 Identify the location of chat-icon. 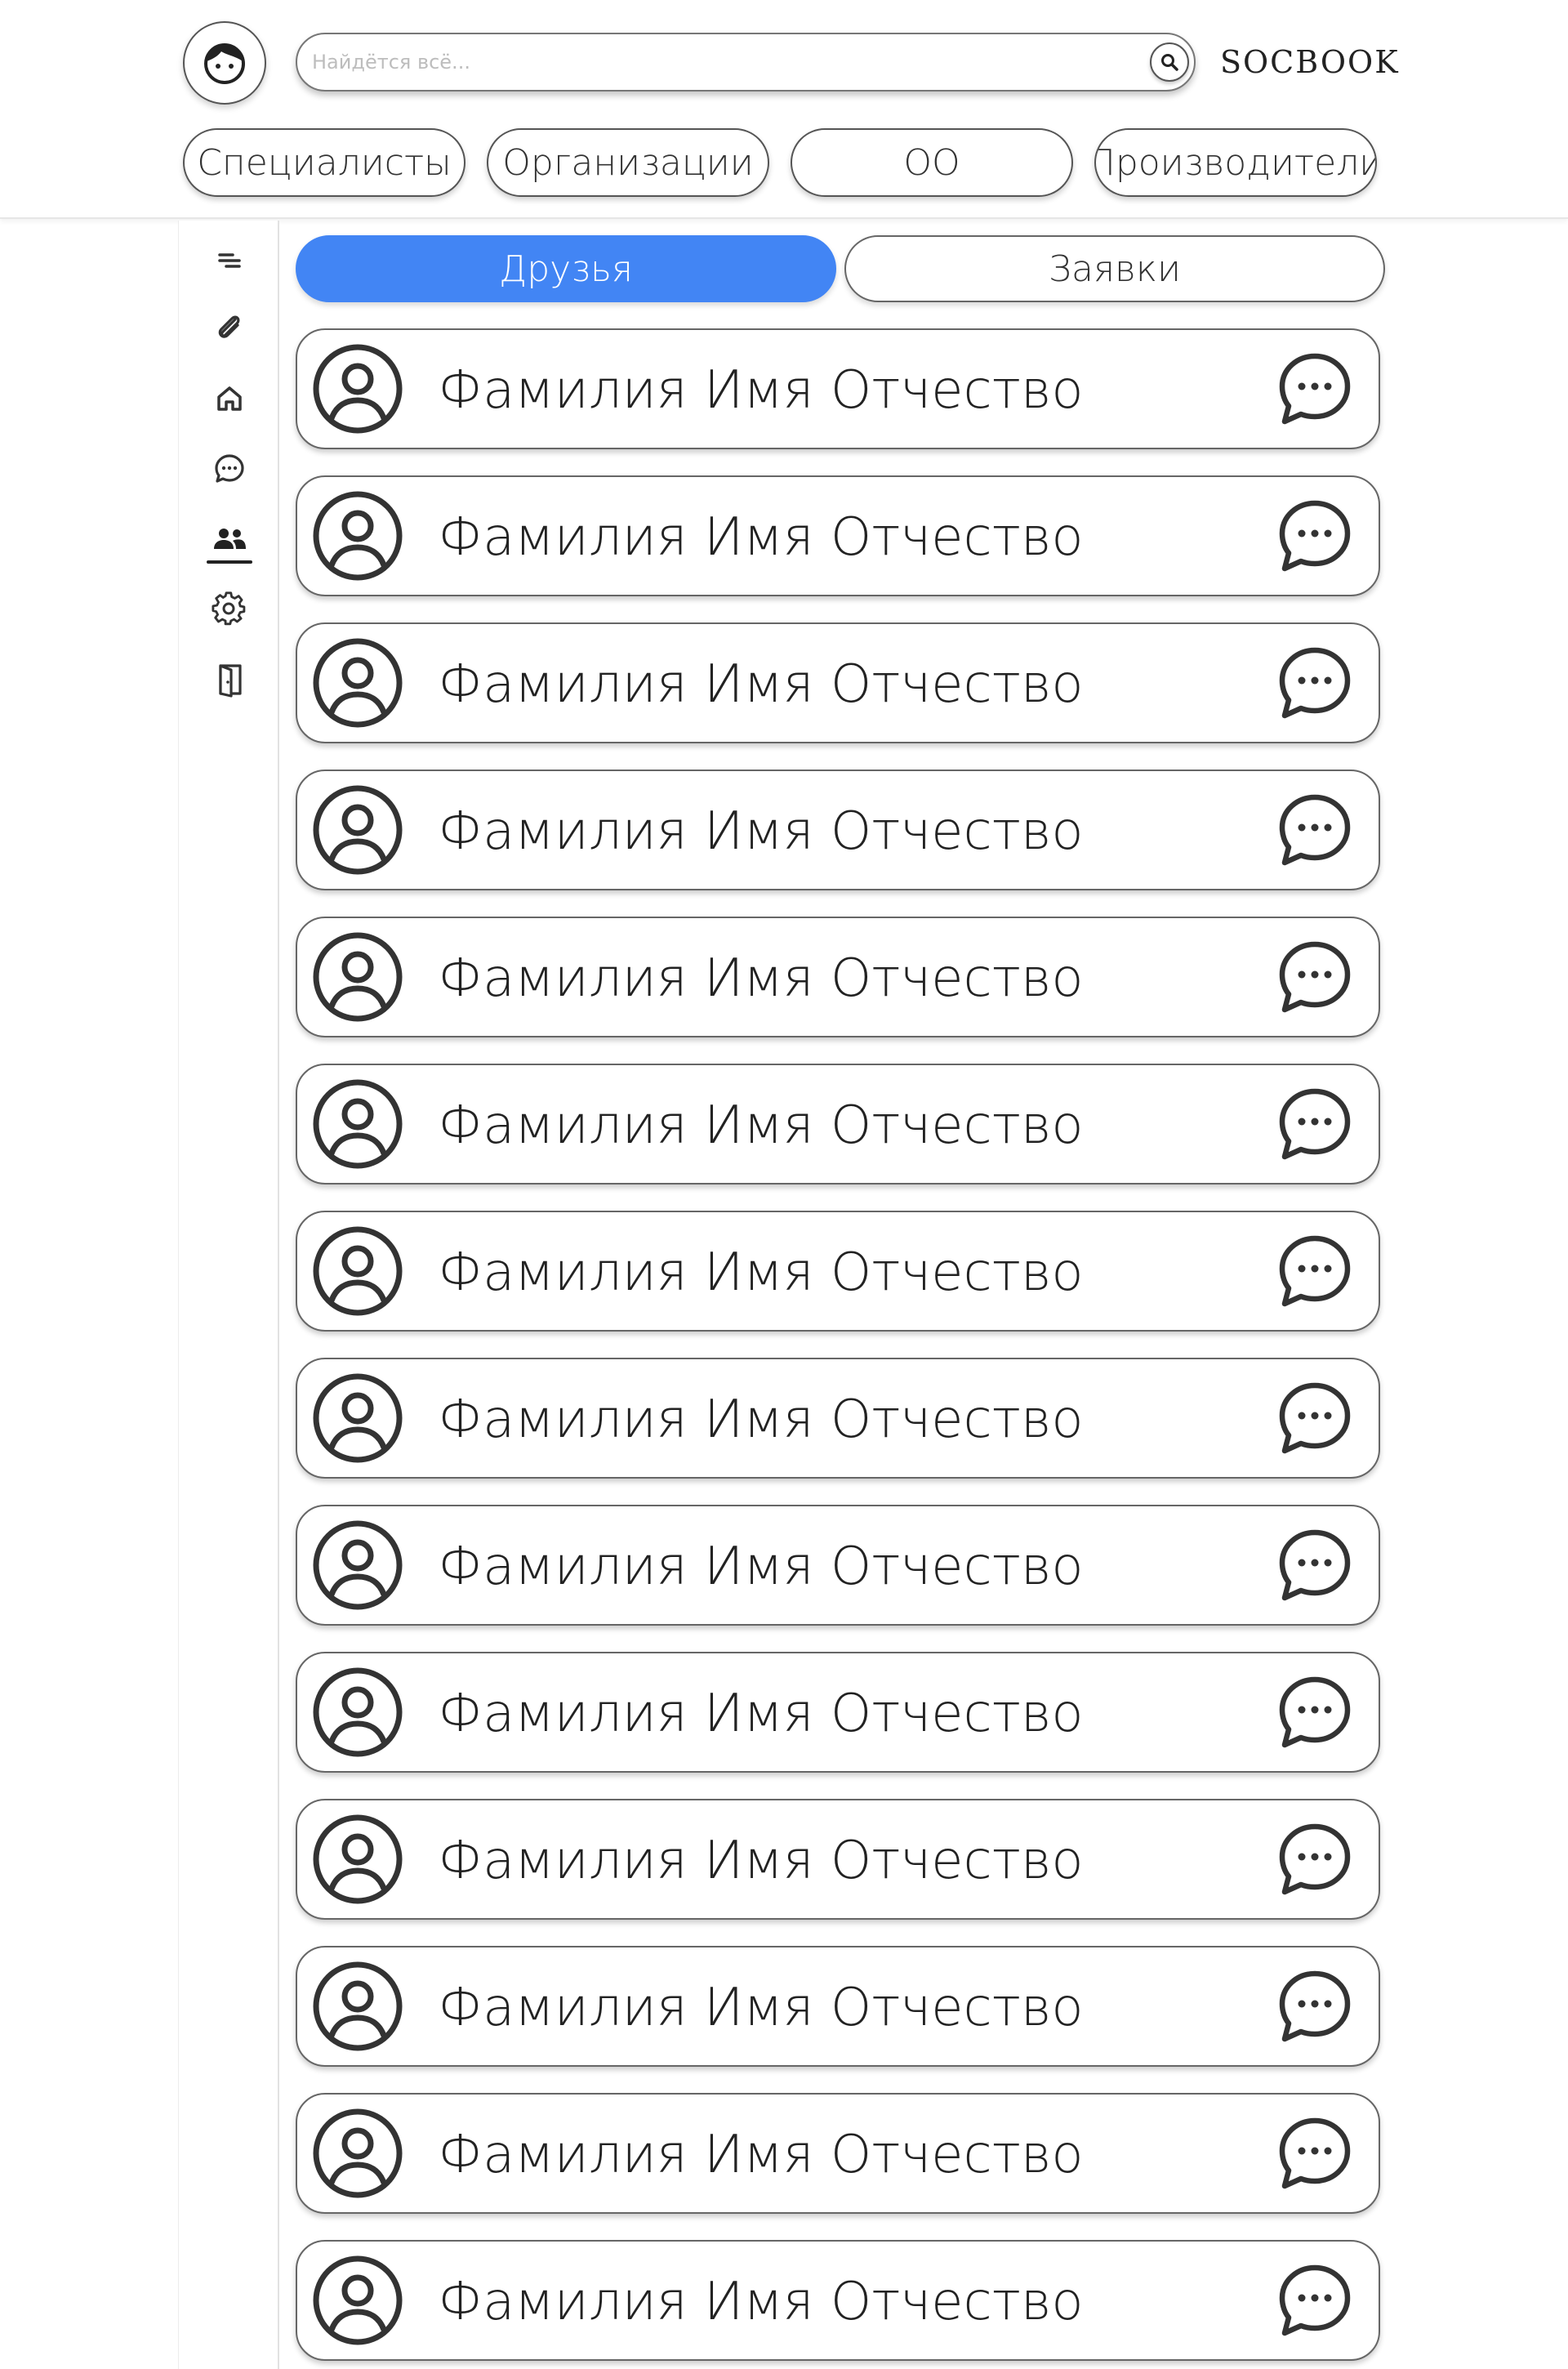
(229, 468).